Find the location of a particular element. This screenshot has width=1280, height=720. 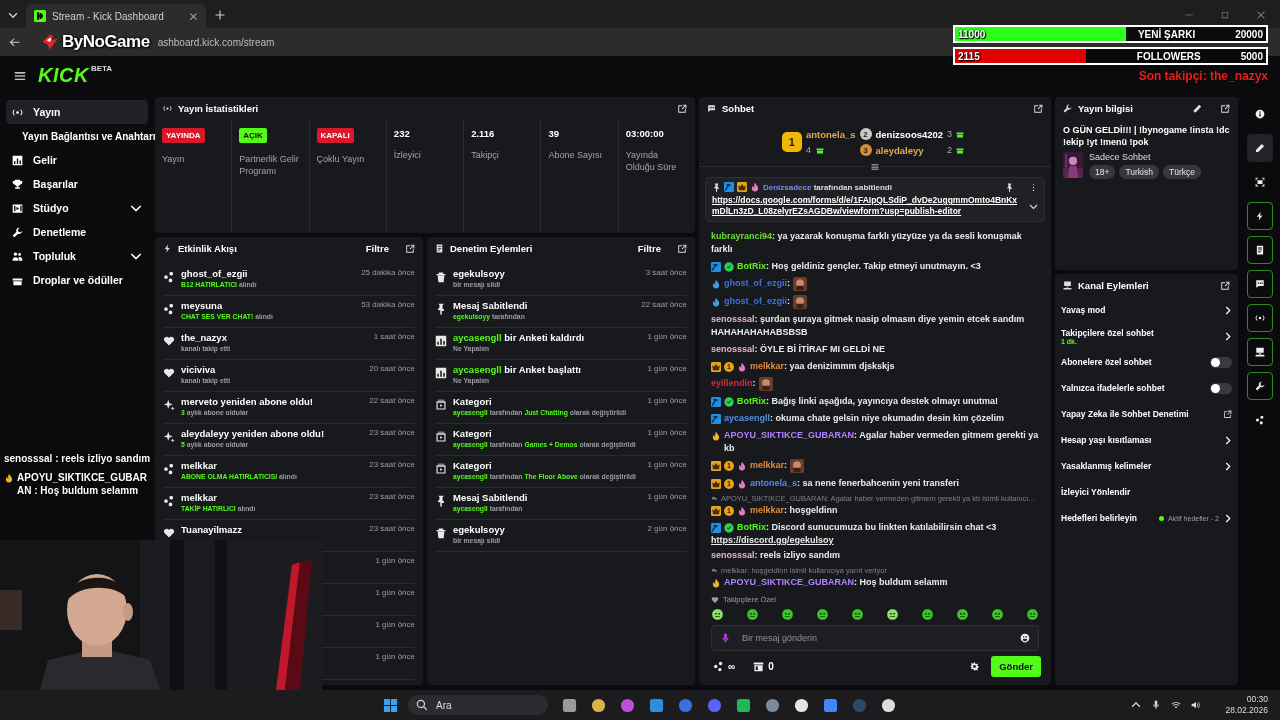

channel-action: Yasaklanmış kelimeler is located at coordinates (1146, 466).